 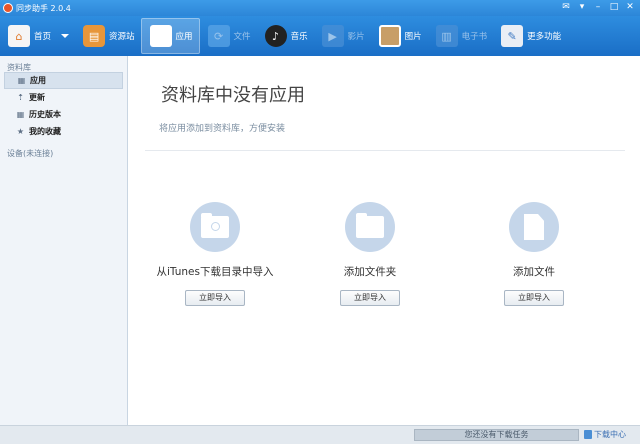 I want to click on sidebar-device-status: 设备(未连接), so click(x=30, y=153).